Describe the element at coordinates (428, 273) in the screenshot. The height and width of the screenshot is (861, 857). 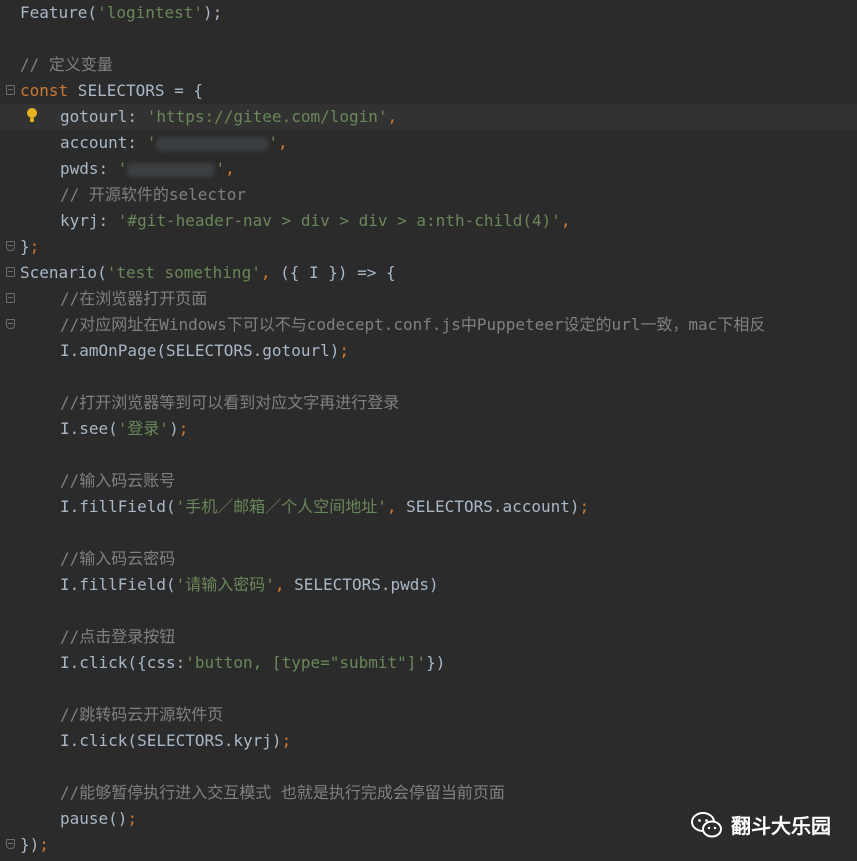
I see `code-line-11: Scenario('test something', ({ I }) => {` at that location.